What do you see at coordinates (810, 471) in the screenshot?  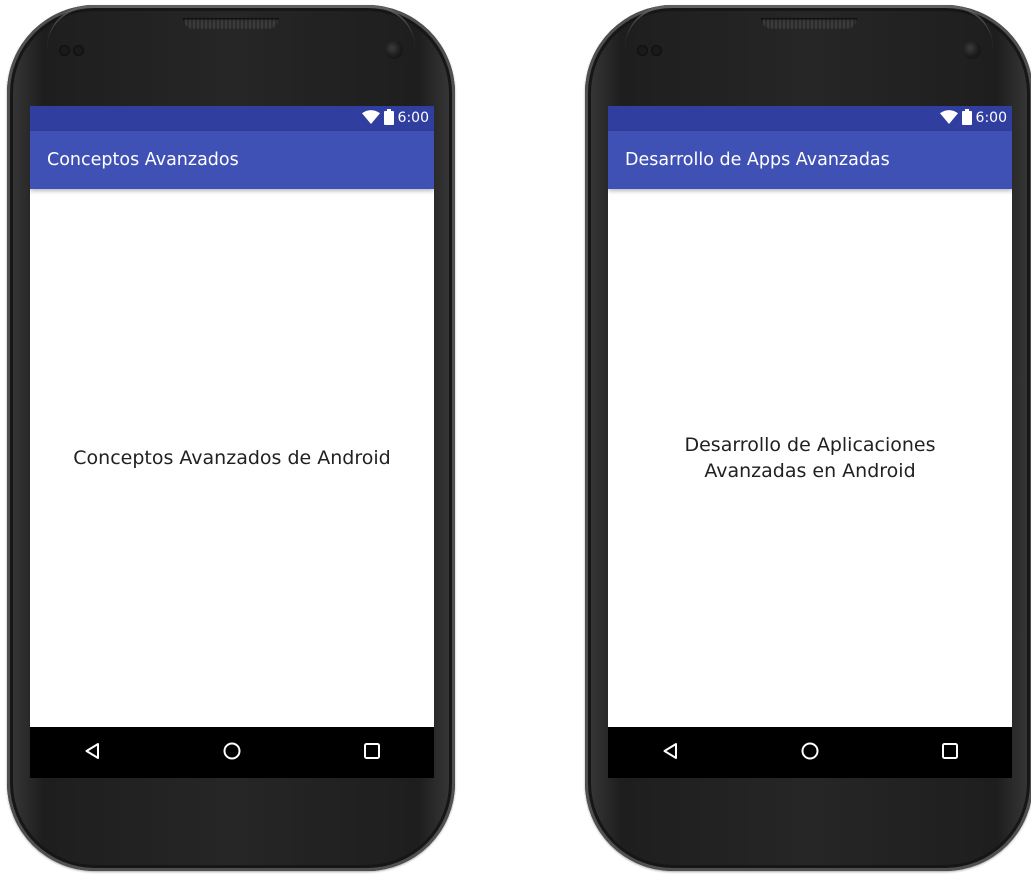 I see `text-line-2: Avanzadas en Android` at bounding box center [810, 471].